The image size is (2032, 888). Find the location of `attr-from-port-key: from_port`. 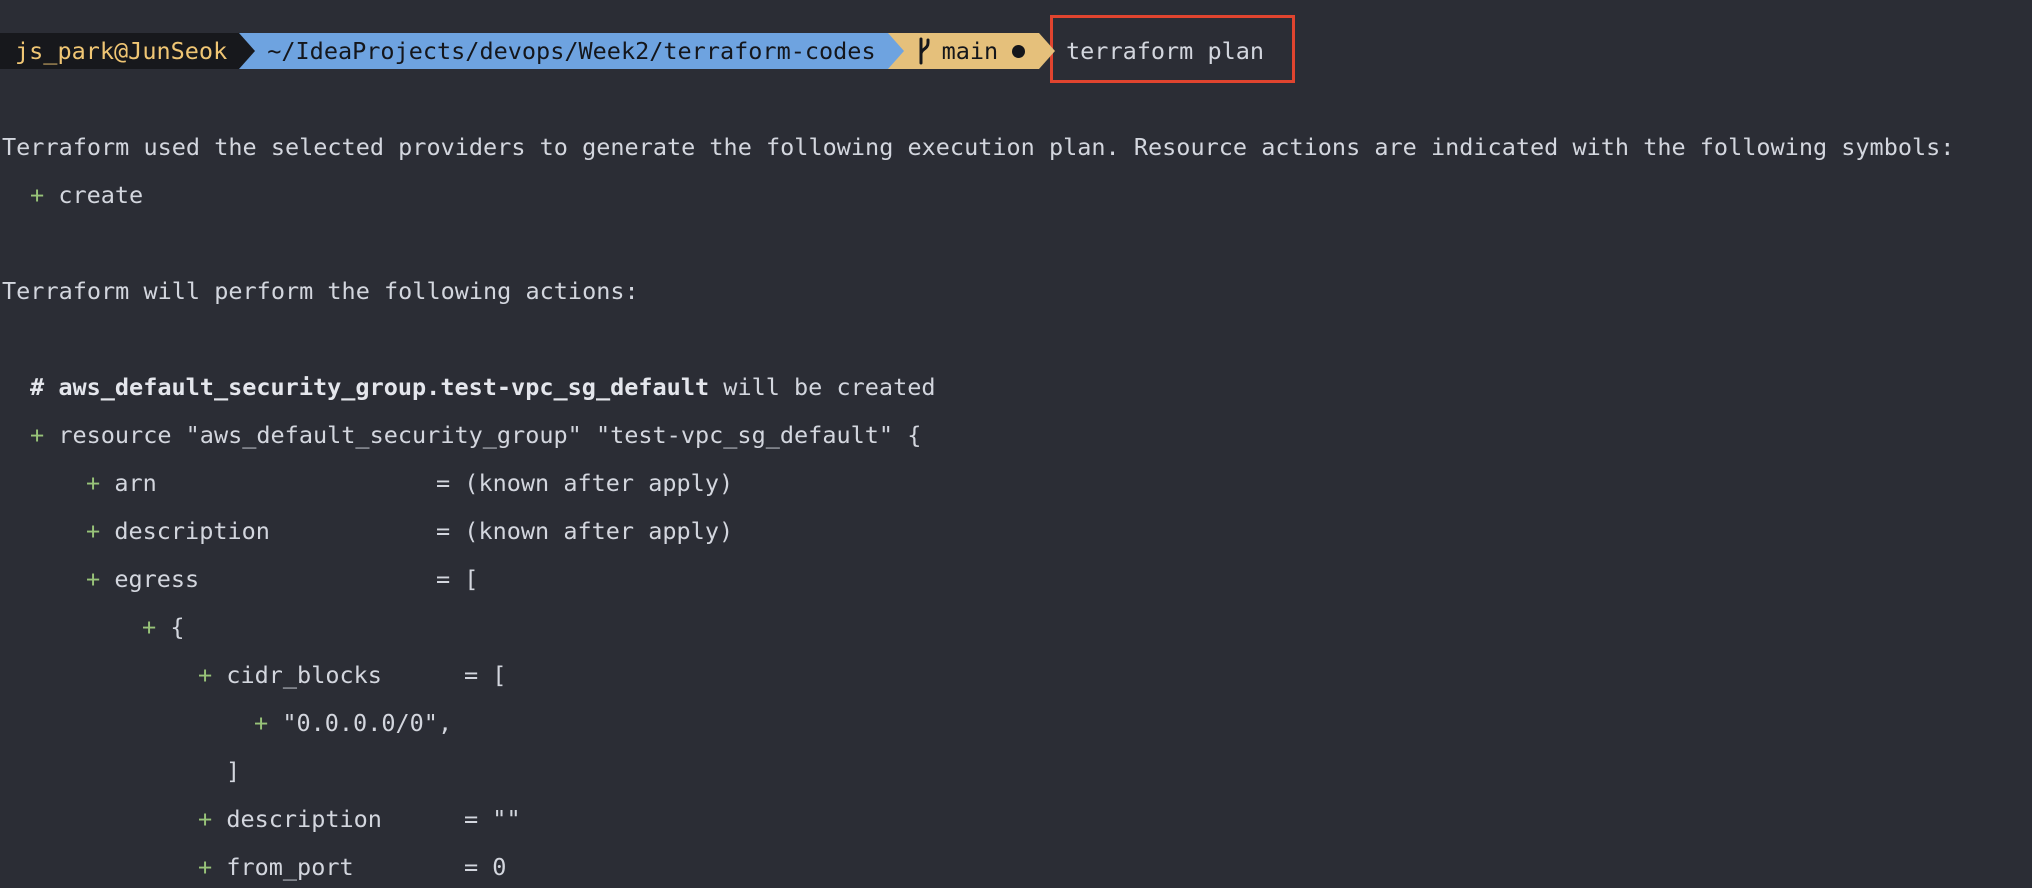

attr-from-port-key: from_port is located at coordinates (290, 867).